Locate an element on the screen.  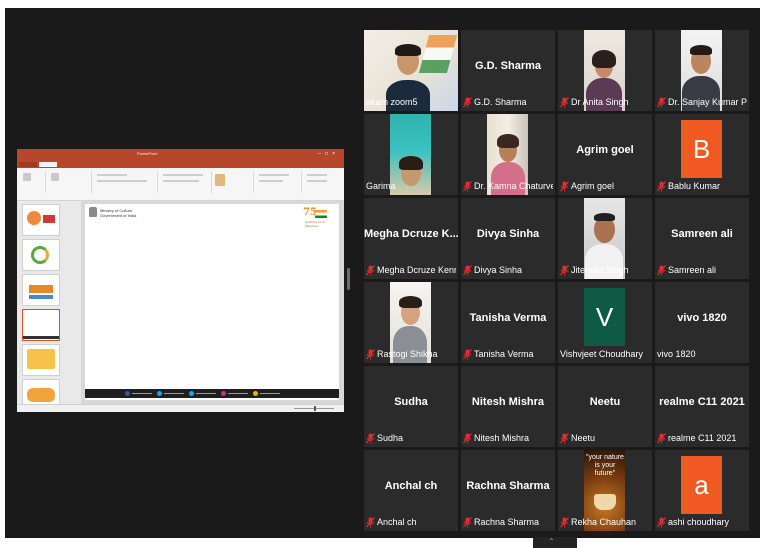
participant-image-caption: "your nature is your future" is located at coordinates (605, 465).